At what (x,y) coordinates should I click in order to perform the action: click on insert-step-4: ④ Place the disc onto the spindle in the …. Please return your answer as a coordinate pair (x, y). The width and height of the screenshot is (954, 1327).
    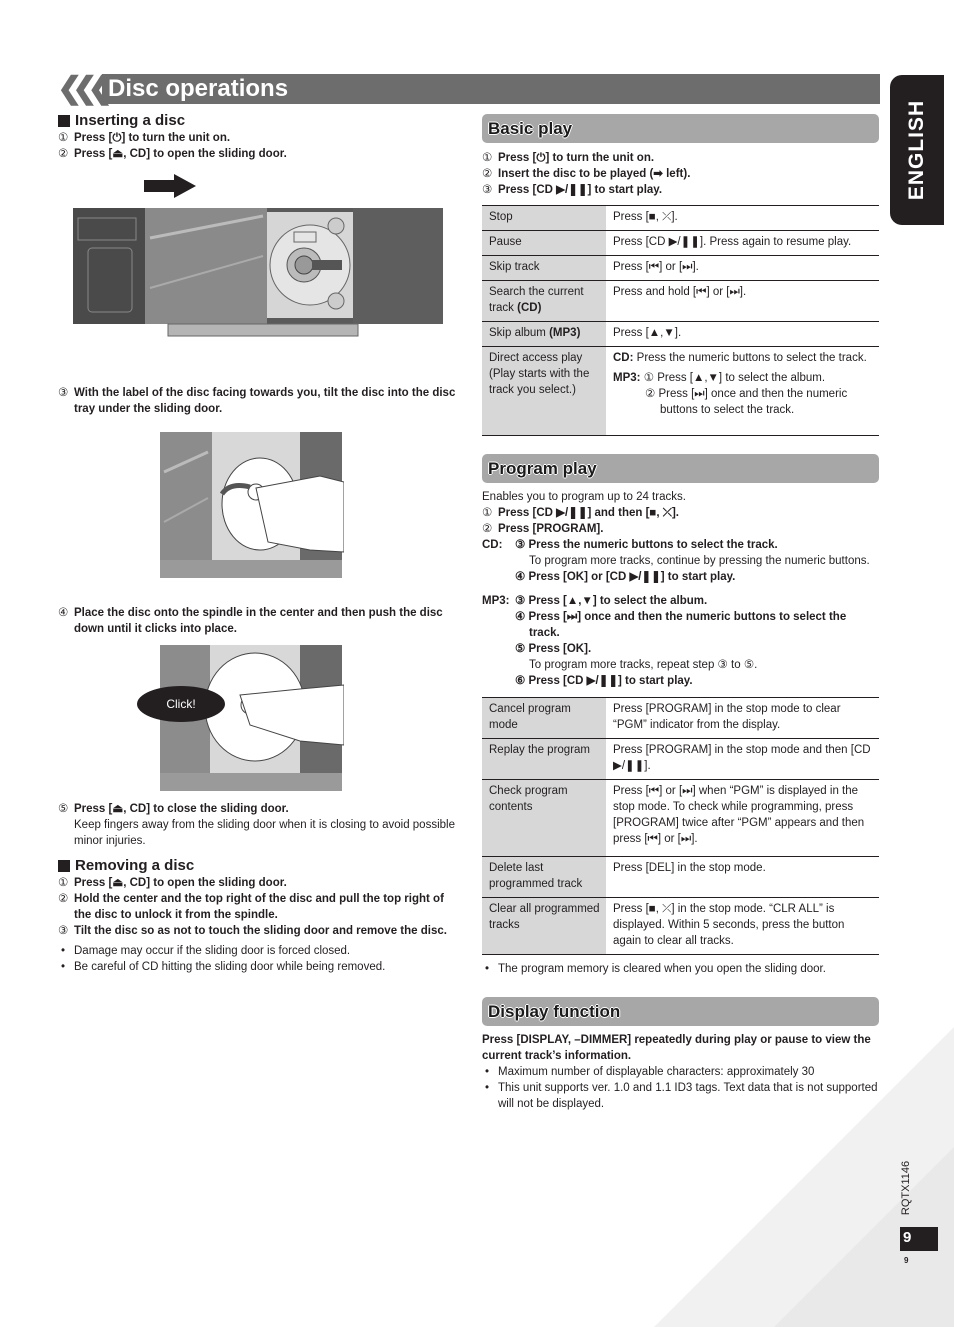
    Looking at the image, I should click on (250, 621).